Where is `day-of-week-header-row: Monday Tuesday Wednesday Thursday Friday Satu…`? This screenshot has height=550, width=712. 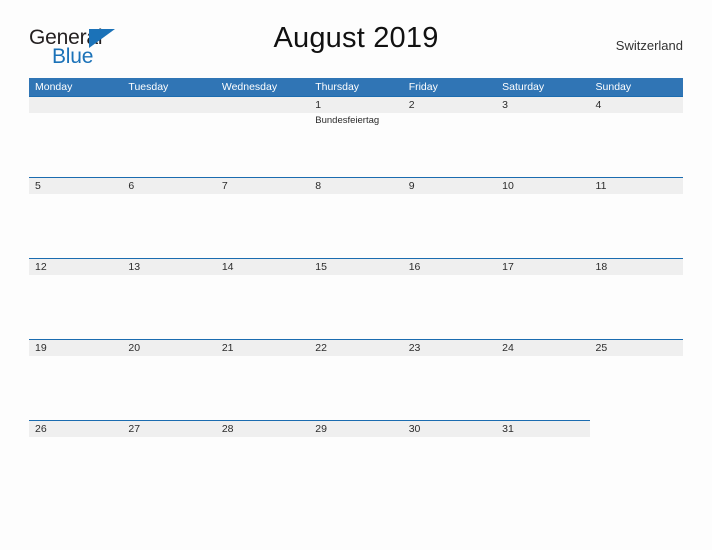
day-of-week-header-row: Monday Tuesday Wednesday Thursday Friday Satu… is located at coordinates (356, 87).